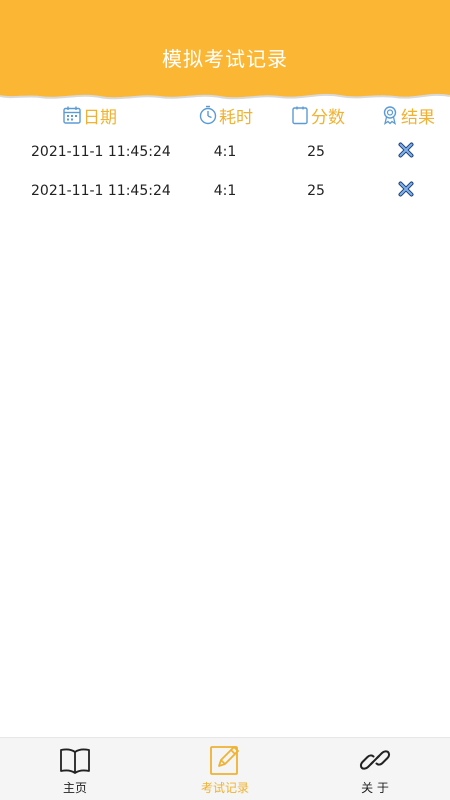  I want to click on column-header-score: 分数, so click(317, 115).